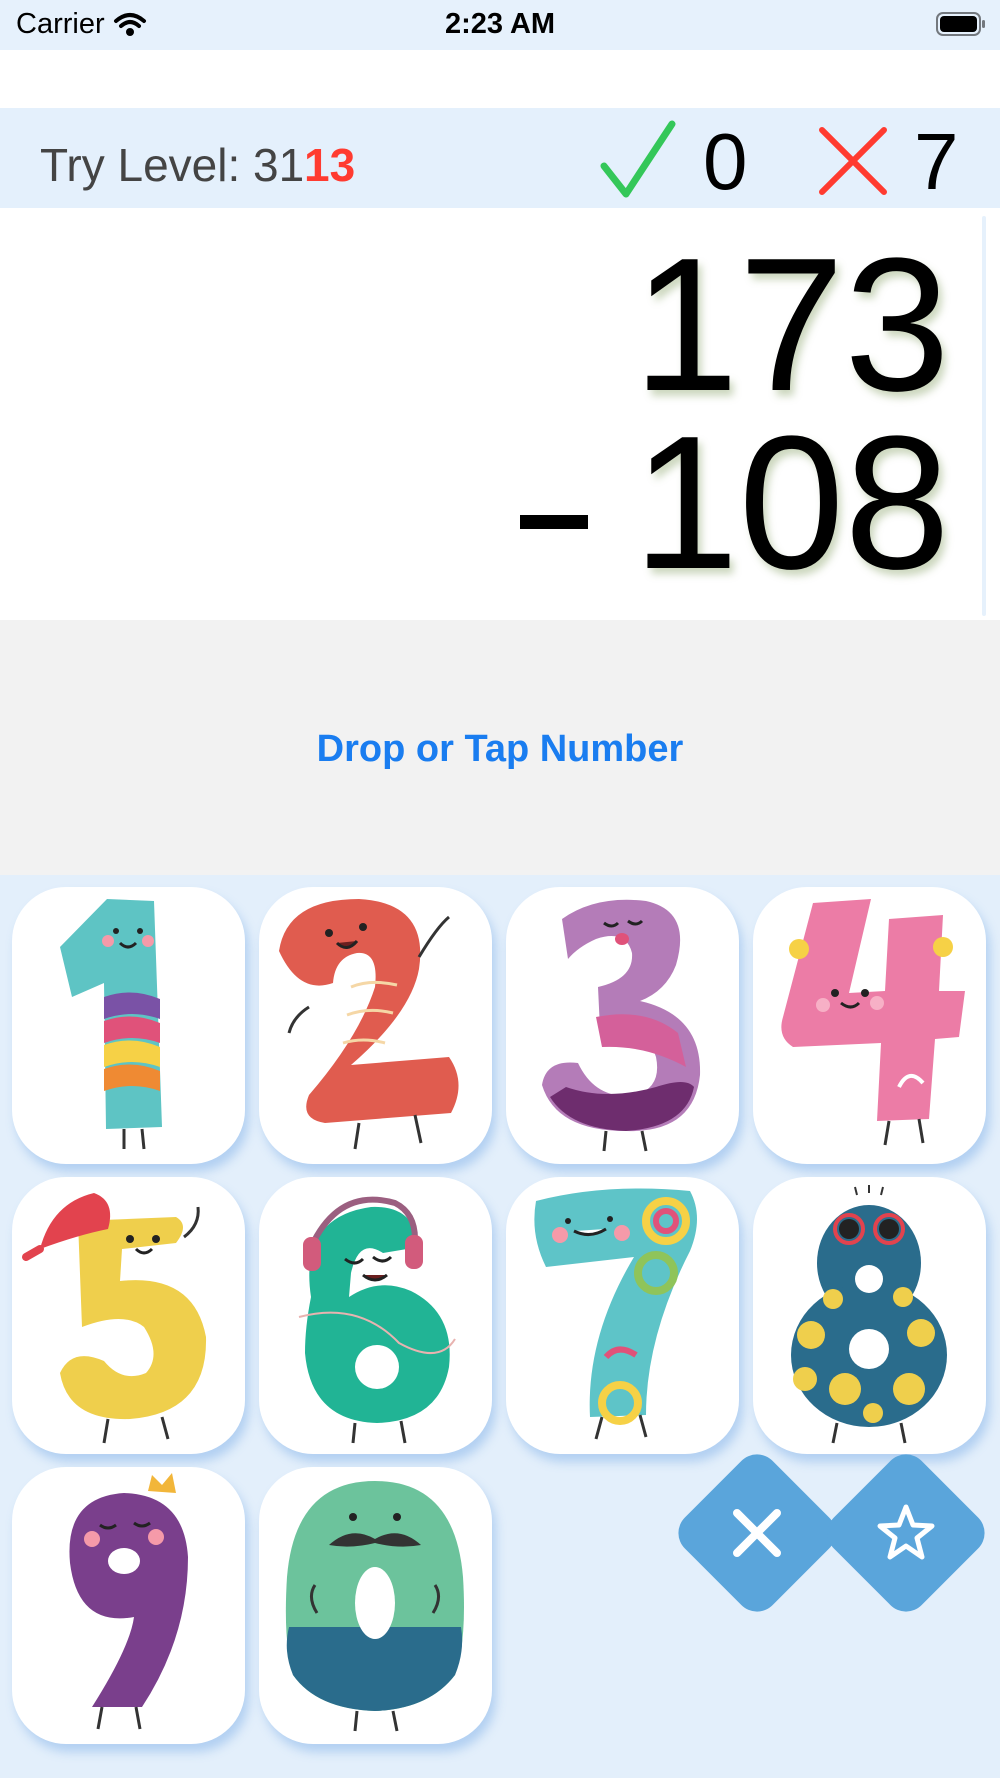 This screenshot has width=1000, height=1778. I want to click on scroll-indicator, so click(984, 416).